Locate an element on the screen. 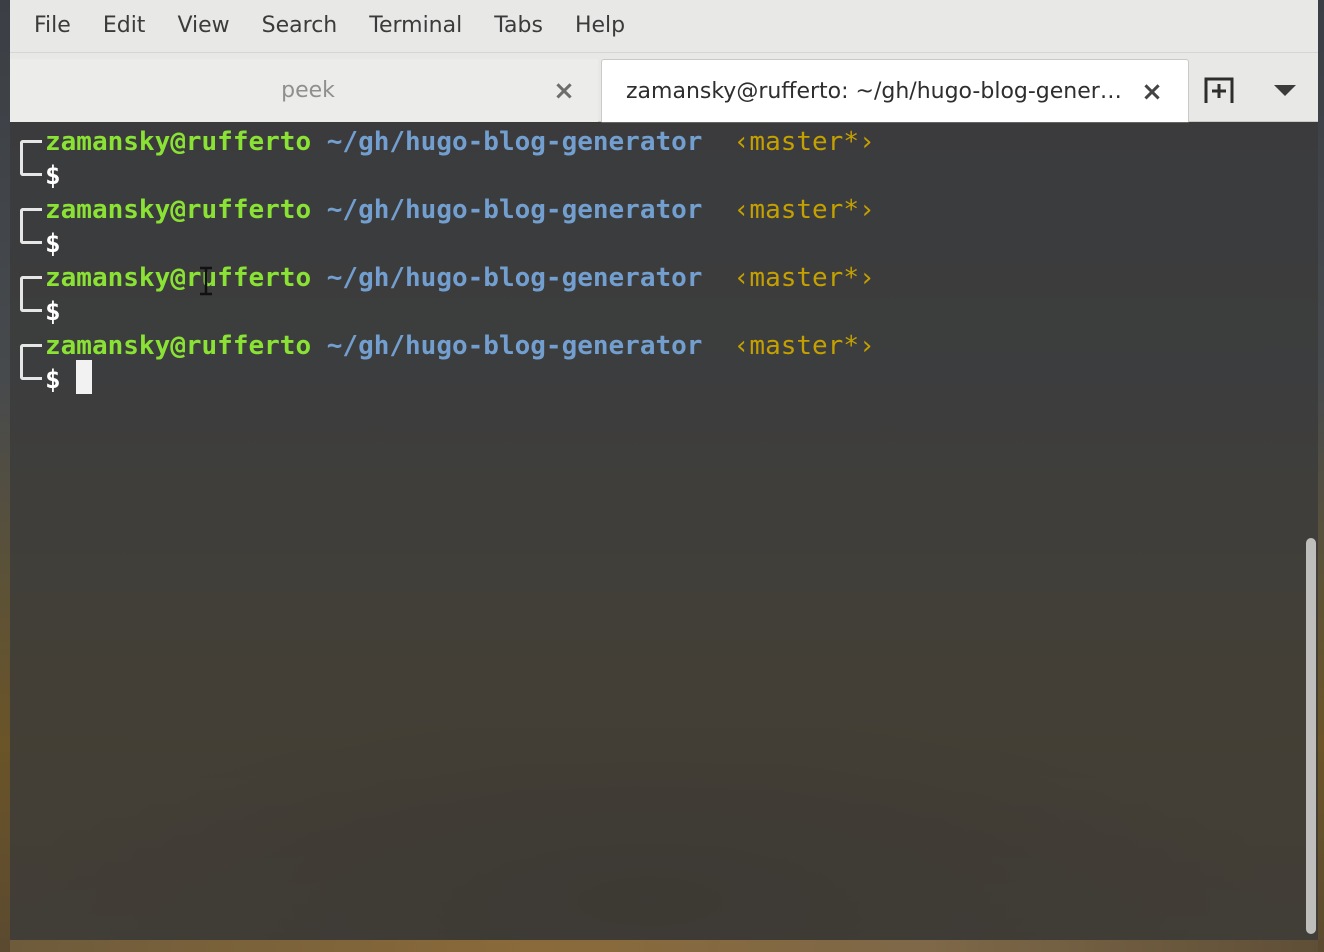  tab-peek: peek × is located at coordinates (304, 90).